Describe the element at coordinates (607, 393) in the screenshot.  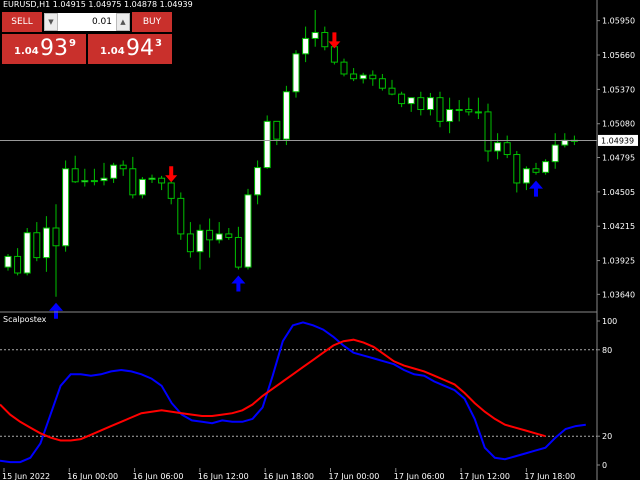
I see `indicator-axis: 100 80 20 0` at that location.